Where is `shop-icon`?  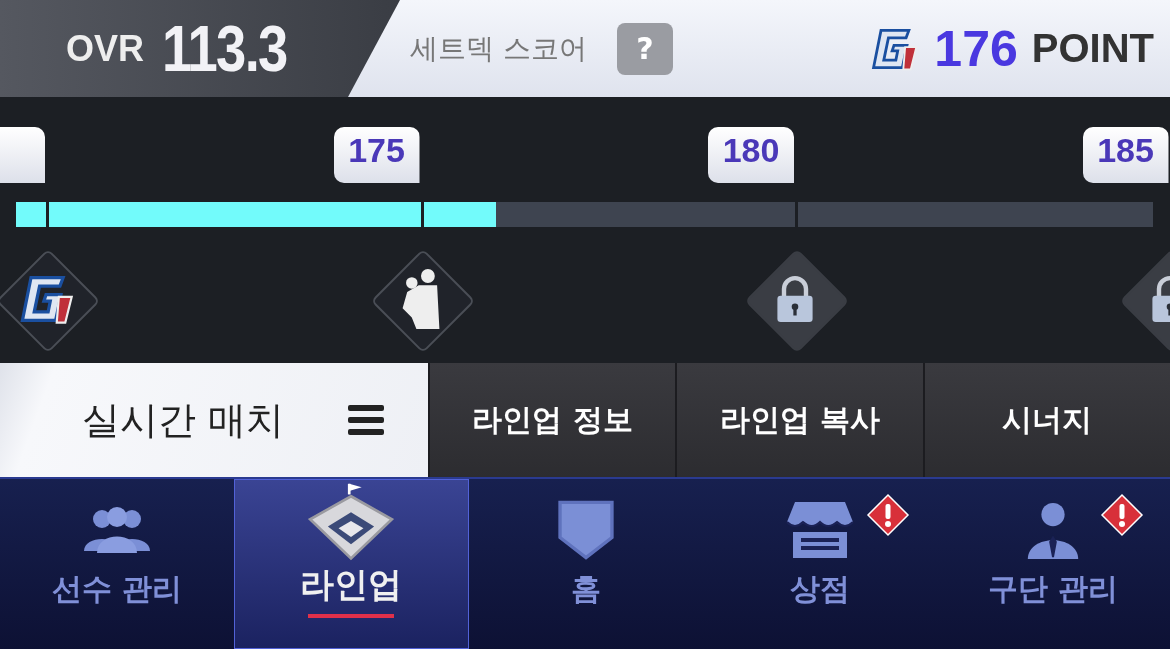 shop-icon is located at coordinates (819, 530).